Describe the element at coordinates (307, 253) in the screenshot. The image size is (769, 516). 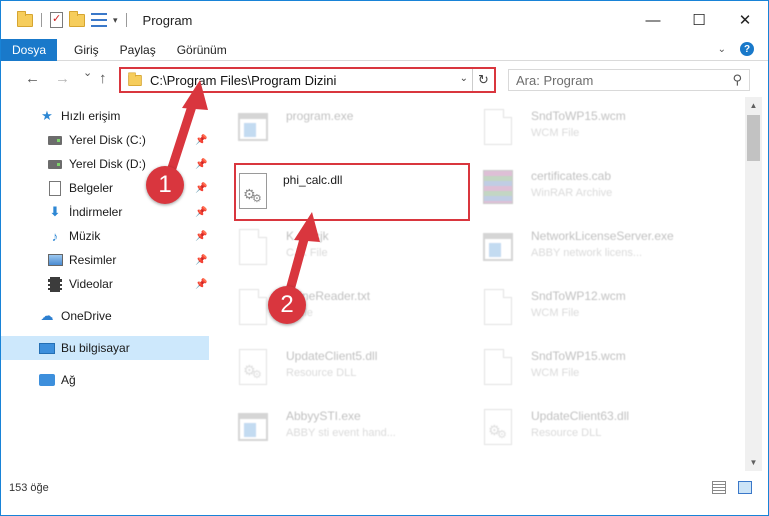
I see `file-type: CJK File` at that location.